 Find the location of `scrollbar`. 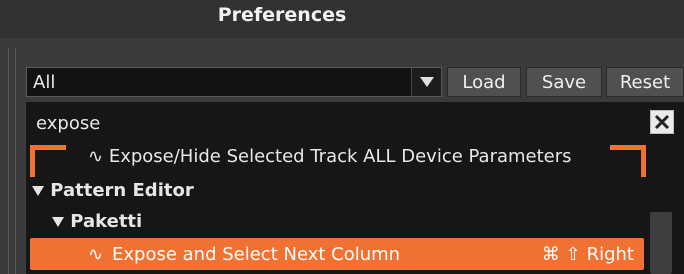

scrollbar is located at coordinates (661, 243).